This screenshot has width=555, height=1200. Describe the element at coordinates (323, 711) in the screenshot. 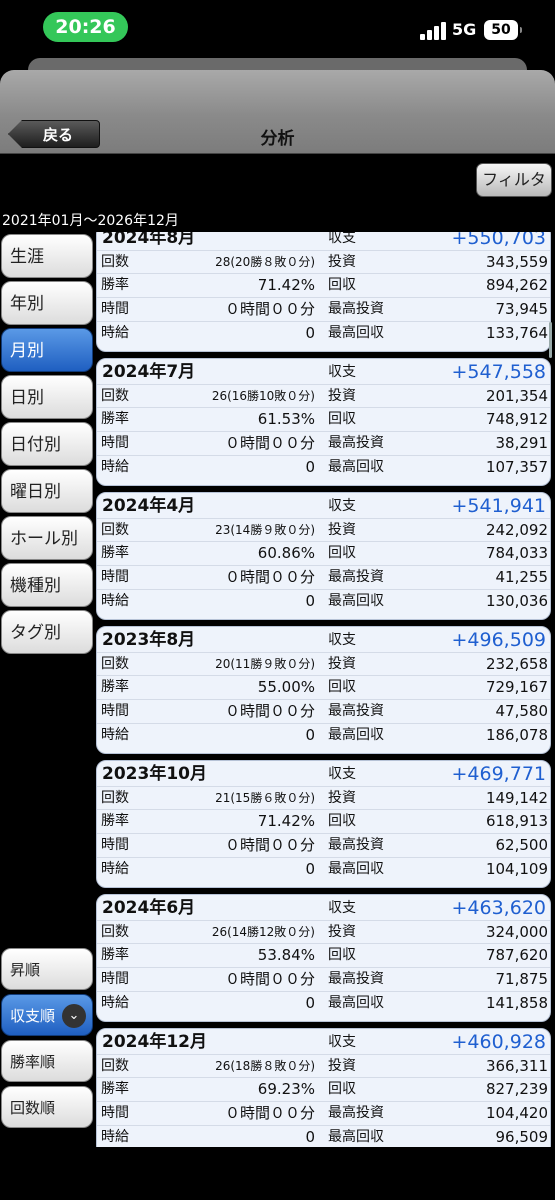

I see `table-row: 時間 ０時間００分 最高投資 47,580` at that location.